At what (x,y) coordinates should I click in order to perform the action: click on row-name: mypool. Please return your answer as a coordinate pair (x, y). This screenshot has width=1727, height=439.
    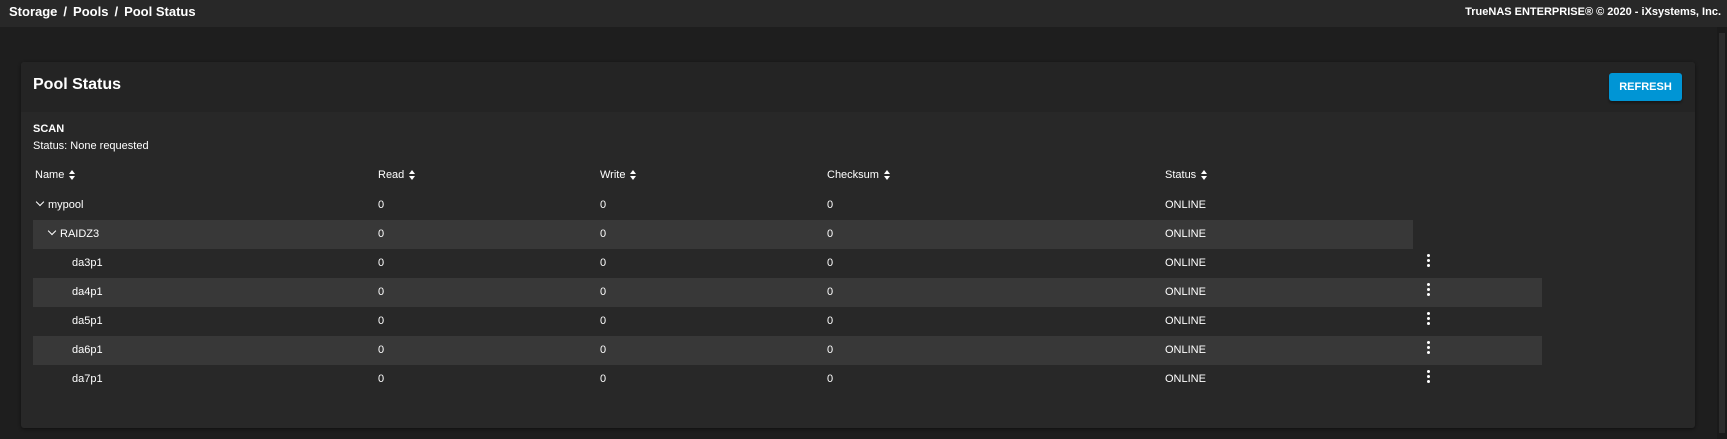
    Looking at the image, I should click on (66, 205).